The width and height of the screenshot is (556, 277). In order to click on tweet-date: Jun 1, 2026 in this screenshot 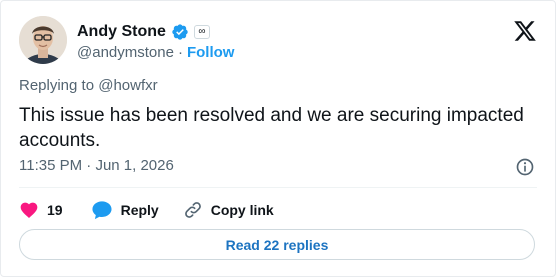, I will do `click(134, 165)`.